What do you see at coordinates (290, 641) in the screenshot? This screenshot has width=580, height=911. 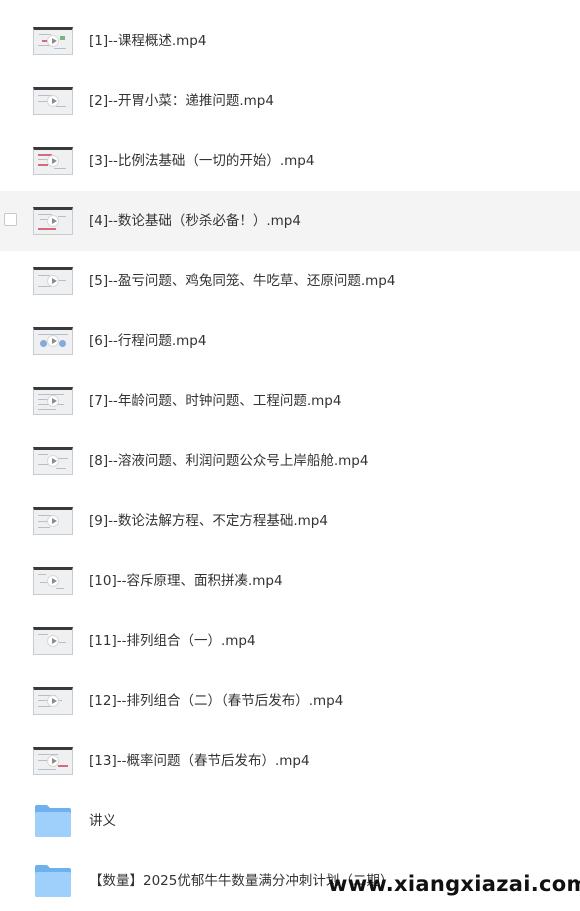 I see `file-row: [11]--排列组合（一）.mp4` at bounding box center [290, 641].